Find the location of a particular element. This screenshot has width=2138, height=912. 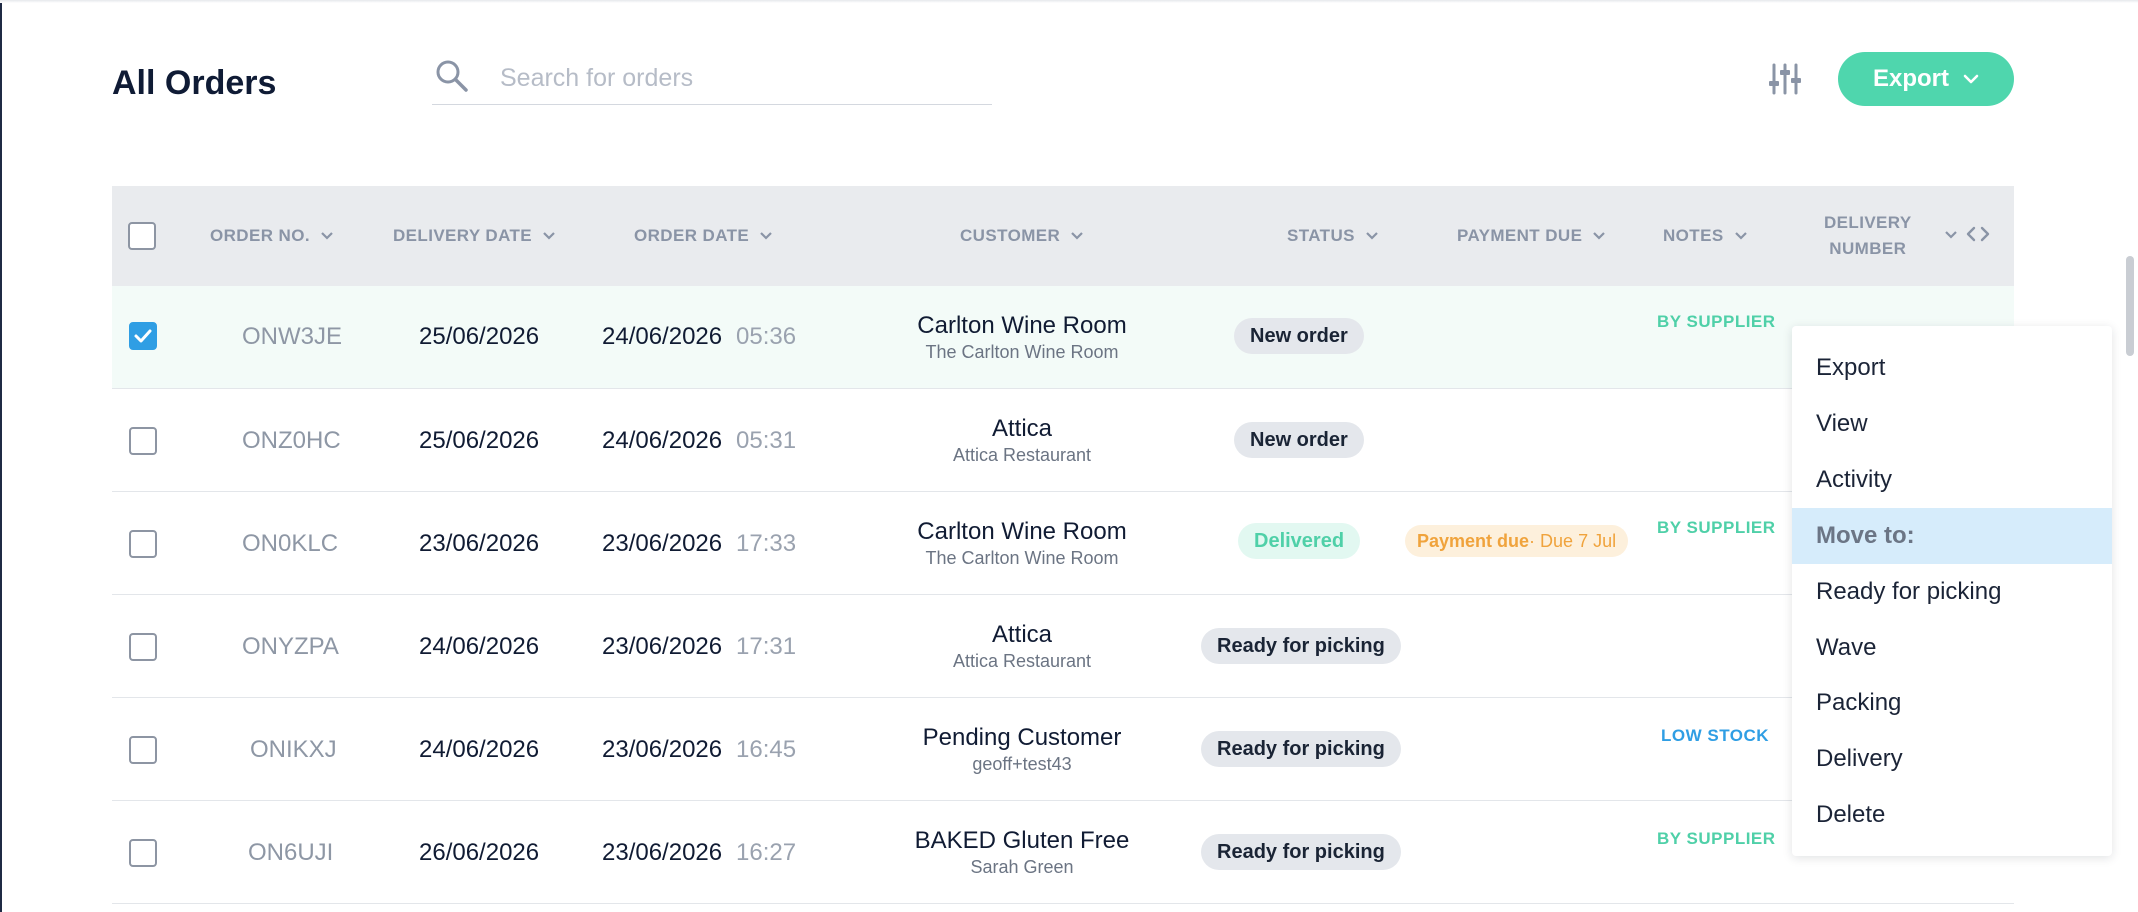

select-all-checkbox is located at coordinates (142, 236).